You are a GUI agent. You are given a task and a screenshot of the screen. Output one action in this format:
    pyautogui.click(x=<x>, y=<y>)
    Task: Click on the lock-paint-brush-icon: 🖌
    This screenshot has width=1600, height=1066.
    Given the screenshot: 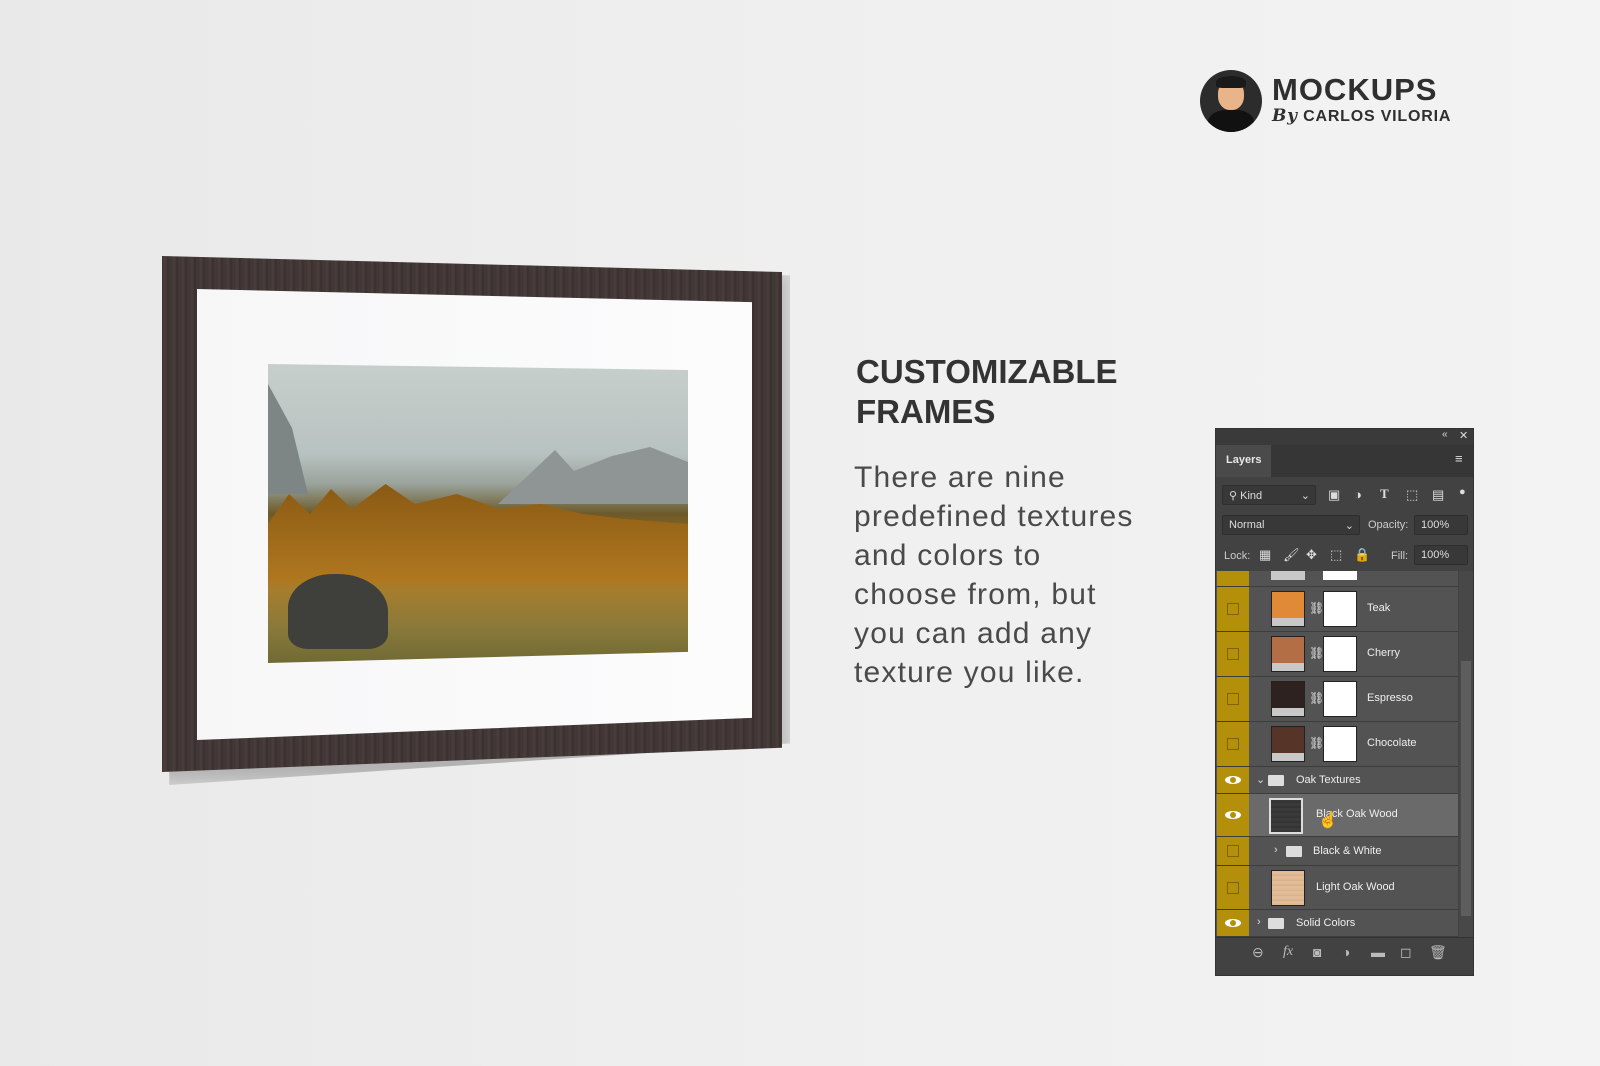 What is the action you would take?
    pyautogui.click(x=1291, y=555)
    